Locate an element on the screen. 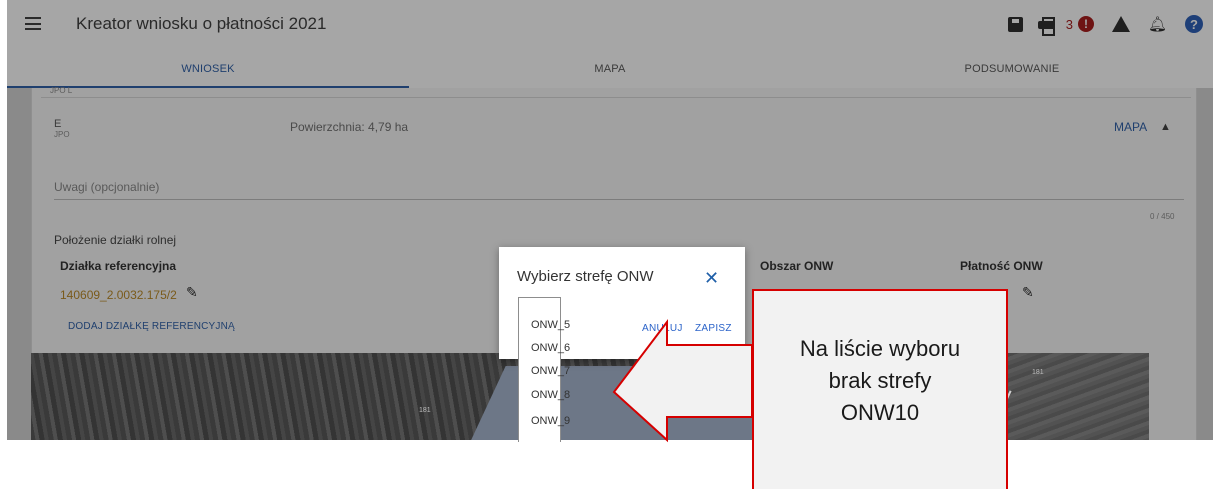 This screenshot has width=1213, height=489. location-title: Położenie działki rolnej is located at coordinates (115, 240).